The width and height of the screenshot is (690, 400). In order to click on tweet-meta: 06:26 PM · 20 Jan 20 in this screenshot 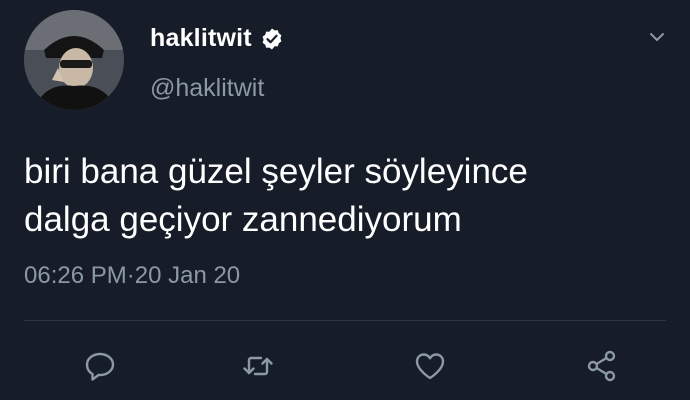, I will do `click(132, 276)`.